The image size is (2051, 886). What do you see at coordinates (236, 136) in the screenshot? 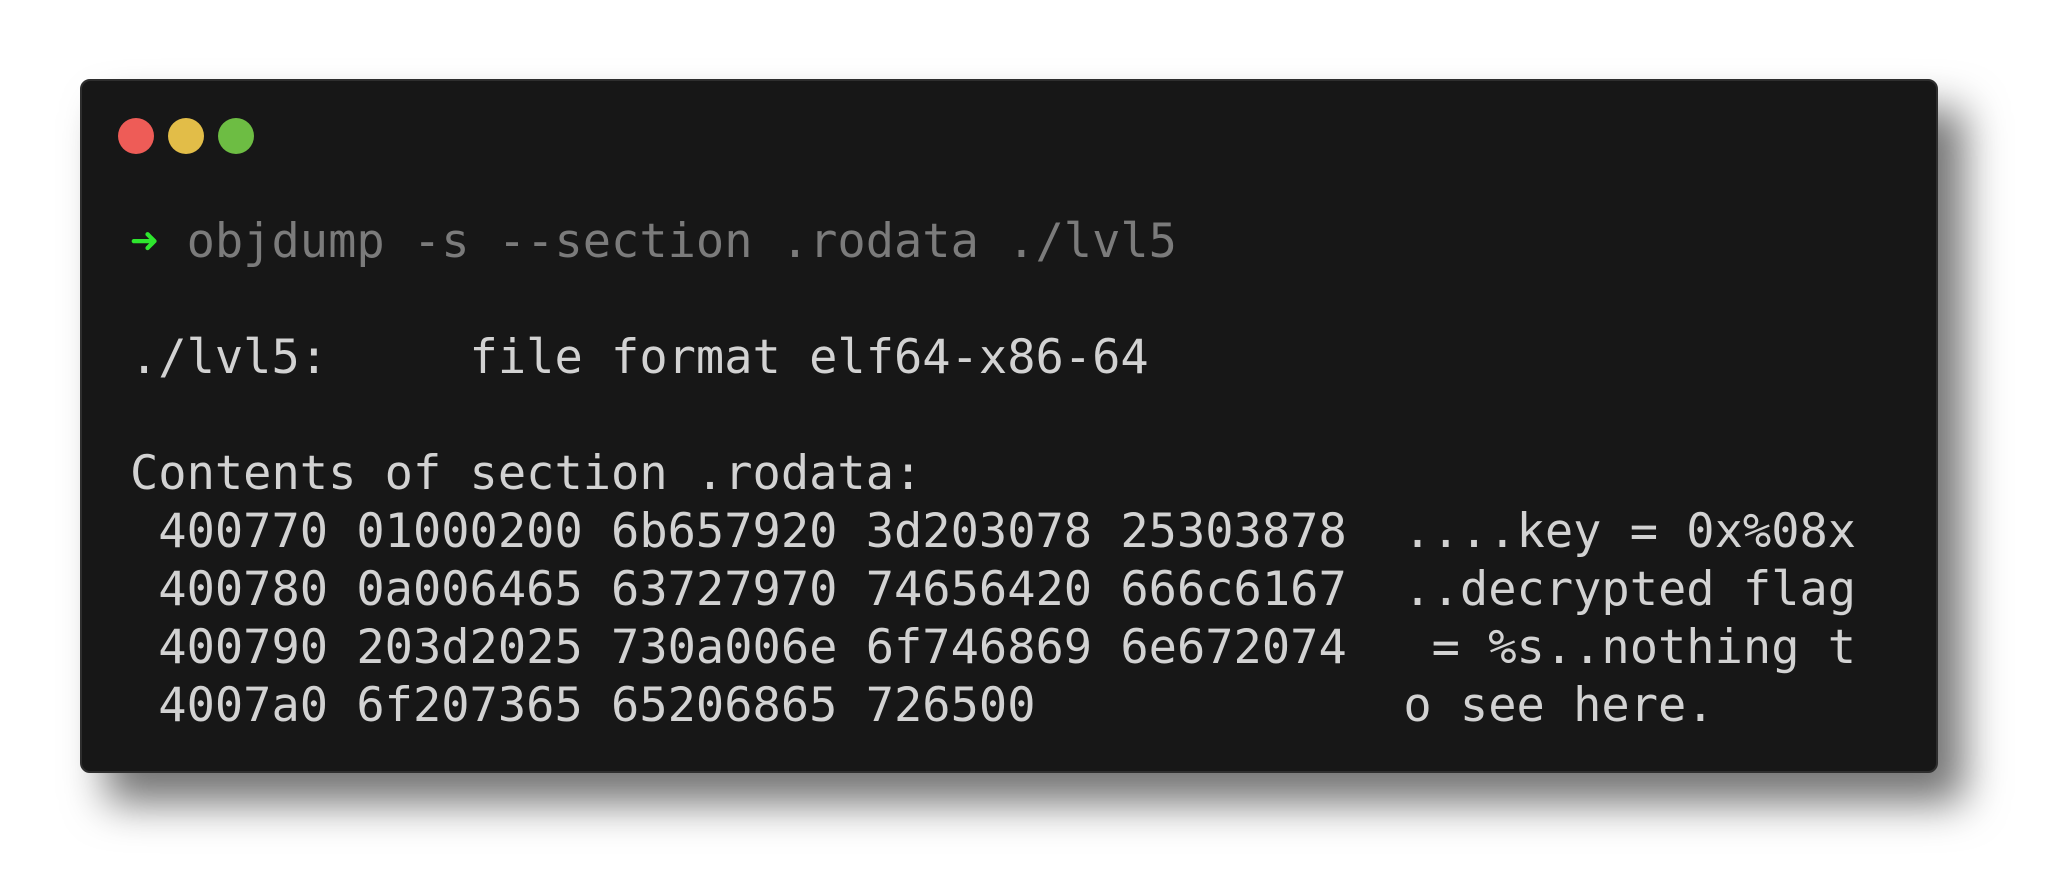
I see `zoom-button` at bounding box center [236, 136].